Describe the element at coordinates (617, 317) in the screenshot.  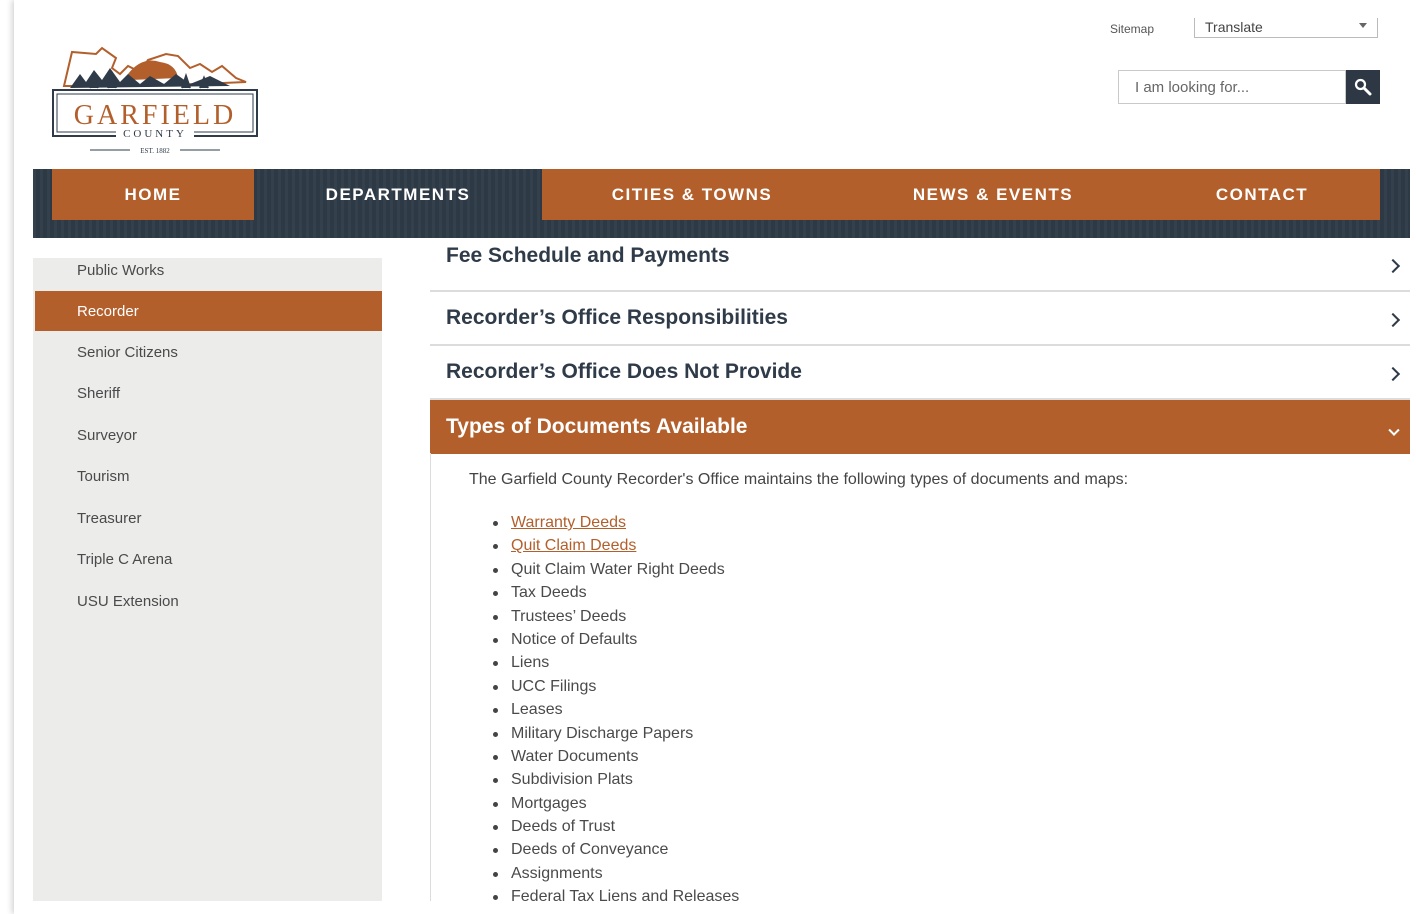
I see `accordion-title: Recorder’s Office Responsibilities` at that location.